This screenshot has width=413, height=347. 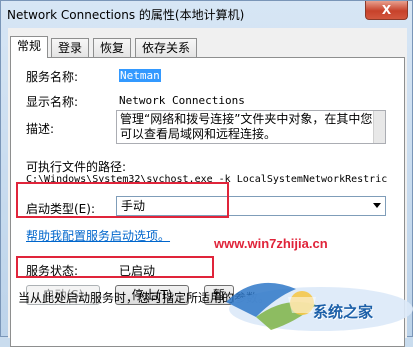 What do you see at coordinates (182, 100) in the screenshot?
I see `display-name-value: Network Connections` at bounding box center [182, 100].